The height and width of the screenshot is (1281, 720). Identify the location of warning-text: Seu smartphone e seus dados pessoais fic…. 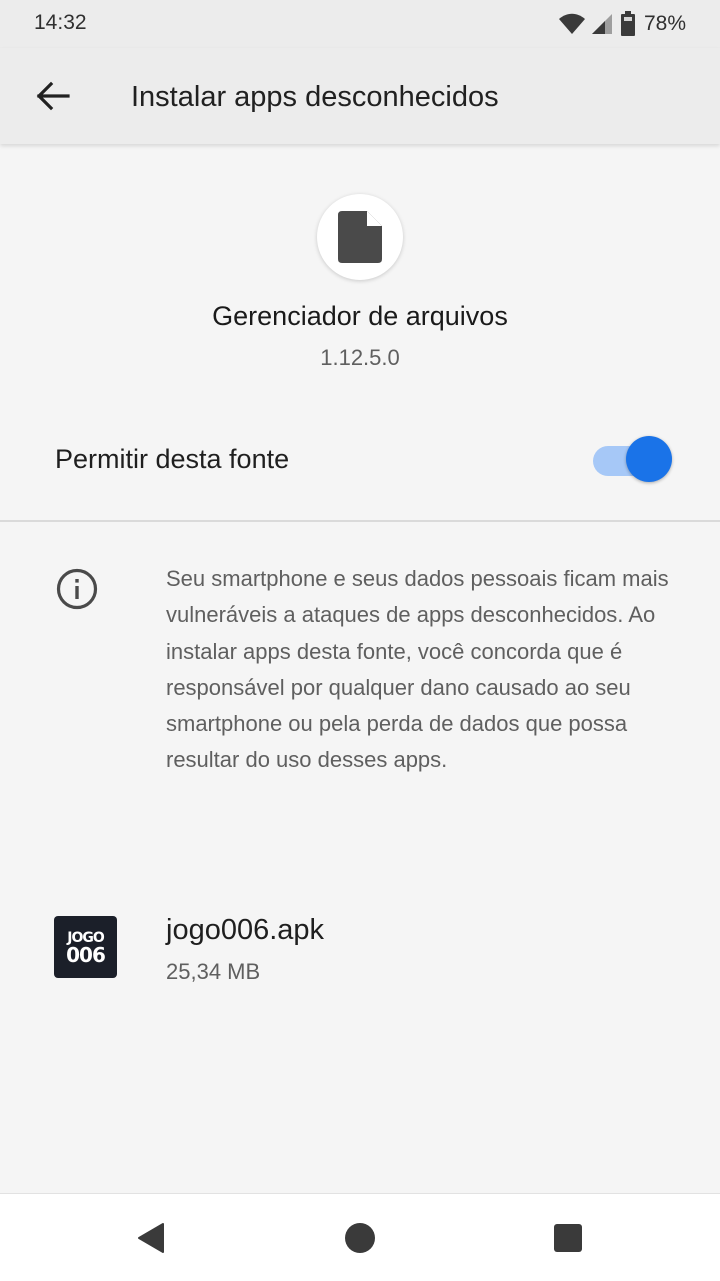
(417, 669).